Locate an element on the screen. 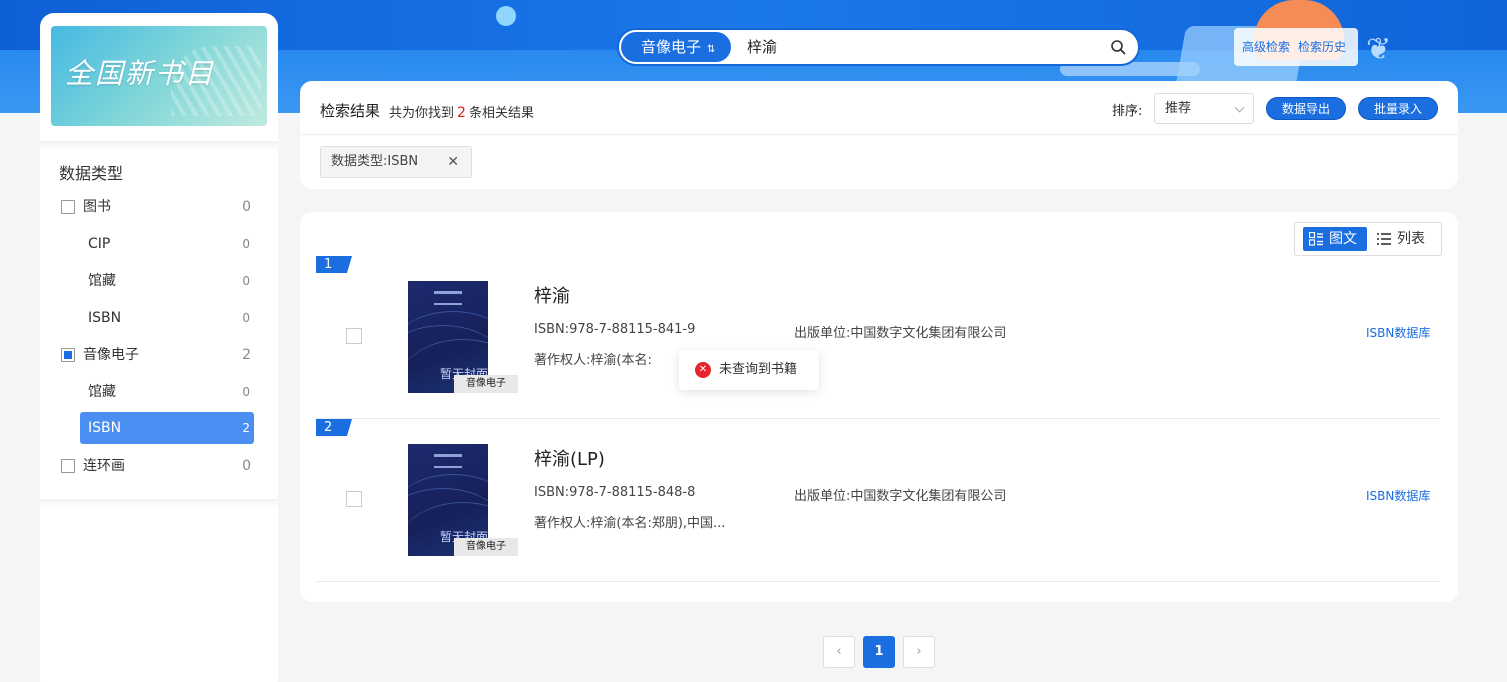 The height and width of the screenshot is (682, 1507). banner-leaf-icon: ❦ is located at coordinates (1379, 49).